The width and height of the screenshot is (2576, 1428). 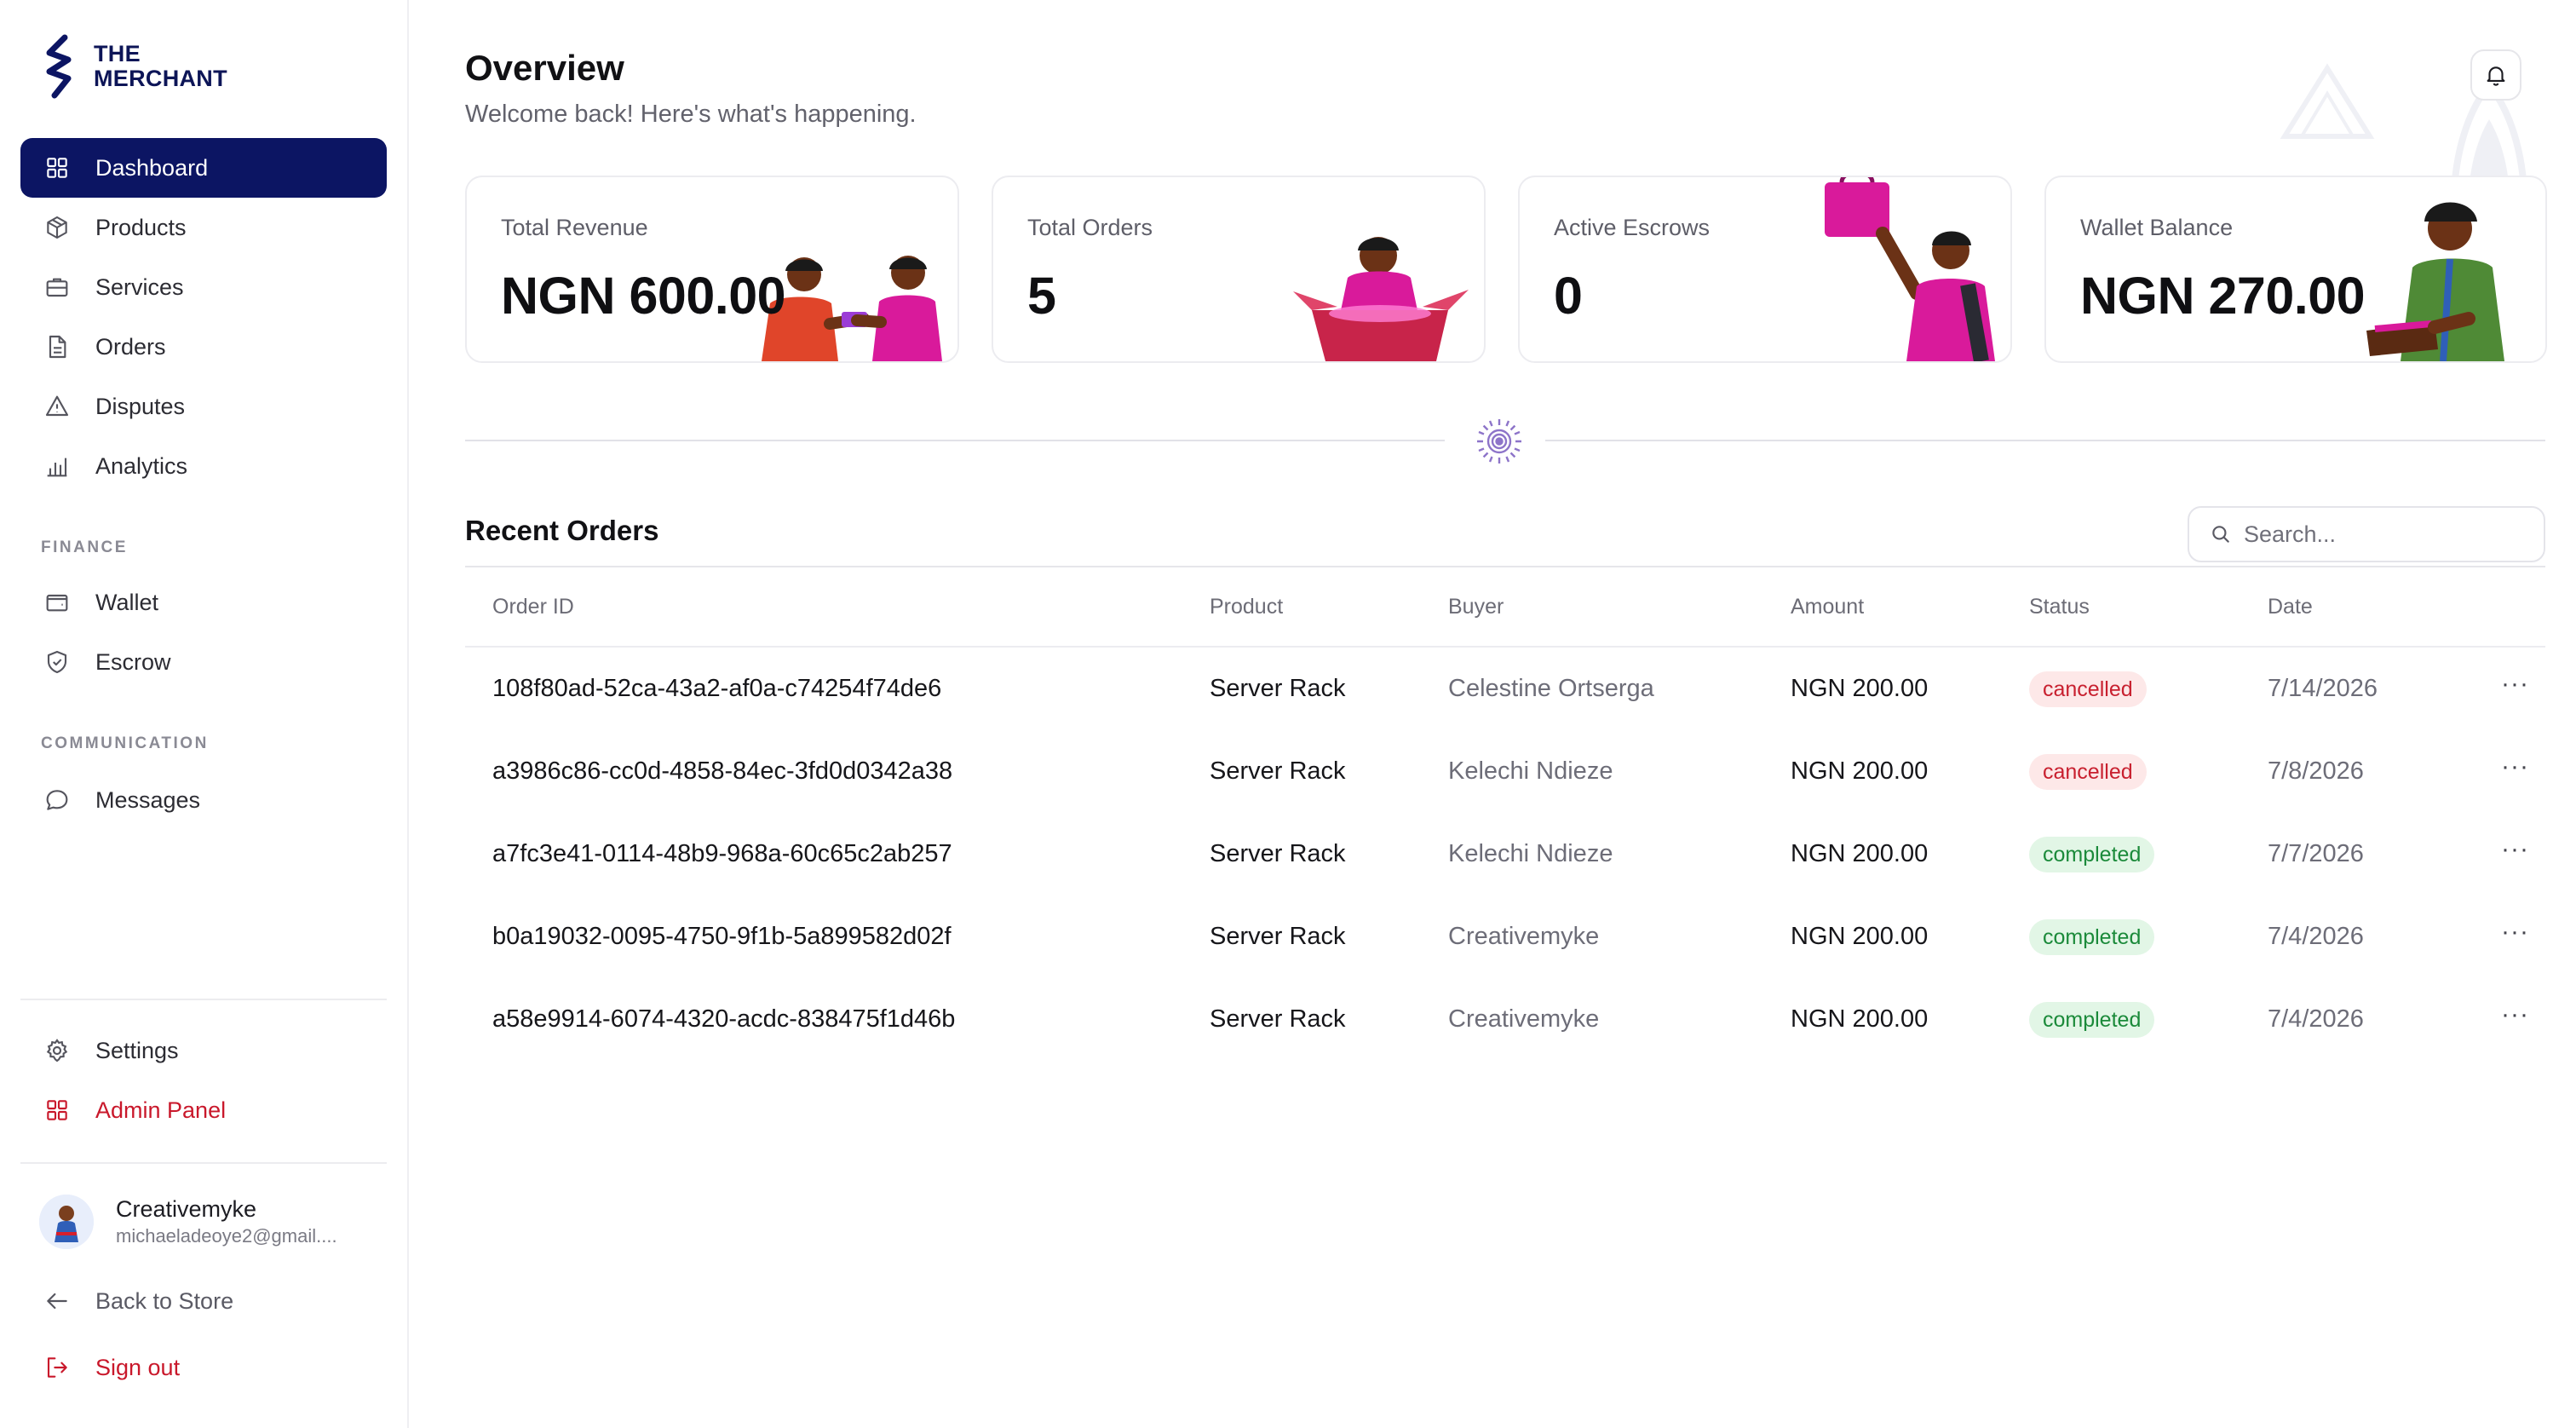 What do you see at coordinates (2045, 440) in the screenshot?
I see `section-divider` at bounding box center [2045, 440].